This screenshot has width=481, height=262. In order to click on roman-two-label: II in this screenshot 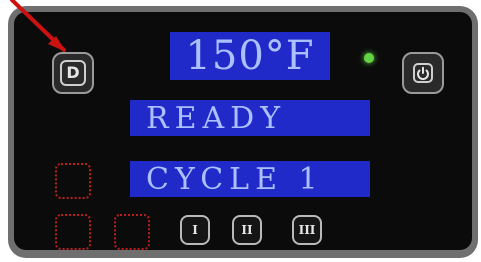, I will do `click(247, 230)`.